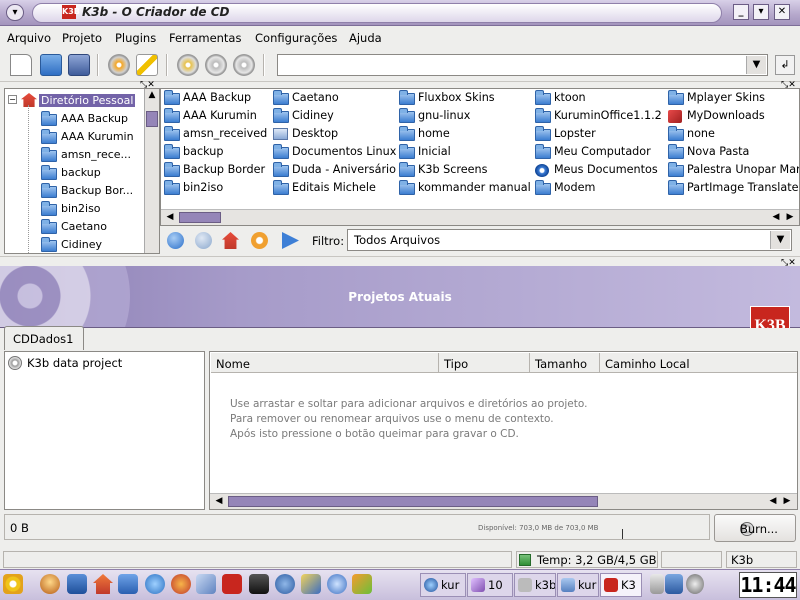 The height and width of the screenshot is (600, 800). Describe the element at coordinates (74, 244) in the screenshot. I see `tree-item: Cidiney` at that location.